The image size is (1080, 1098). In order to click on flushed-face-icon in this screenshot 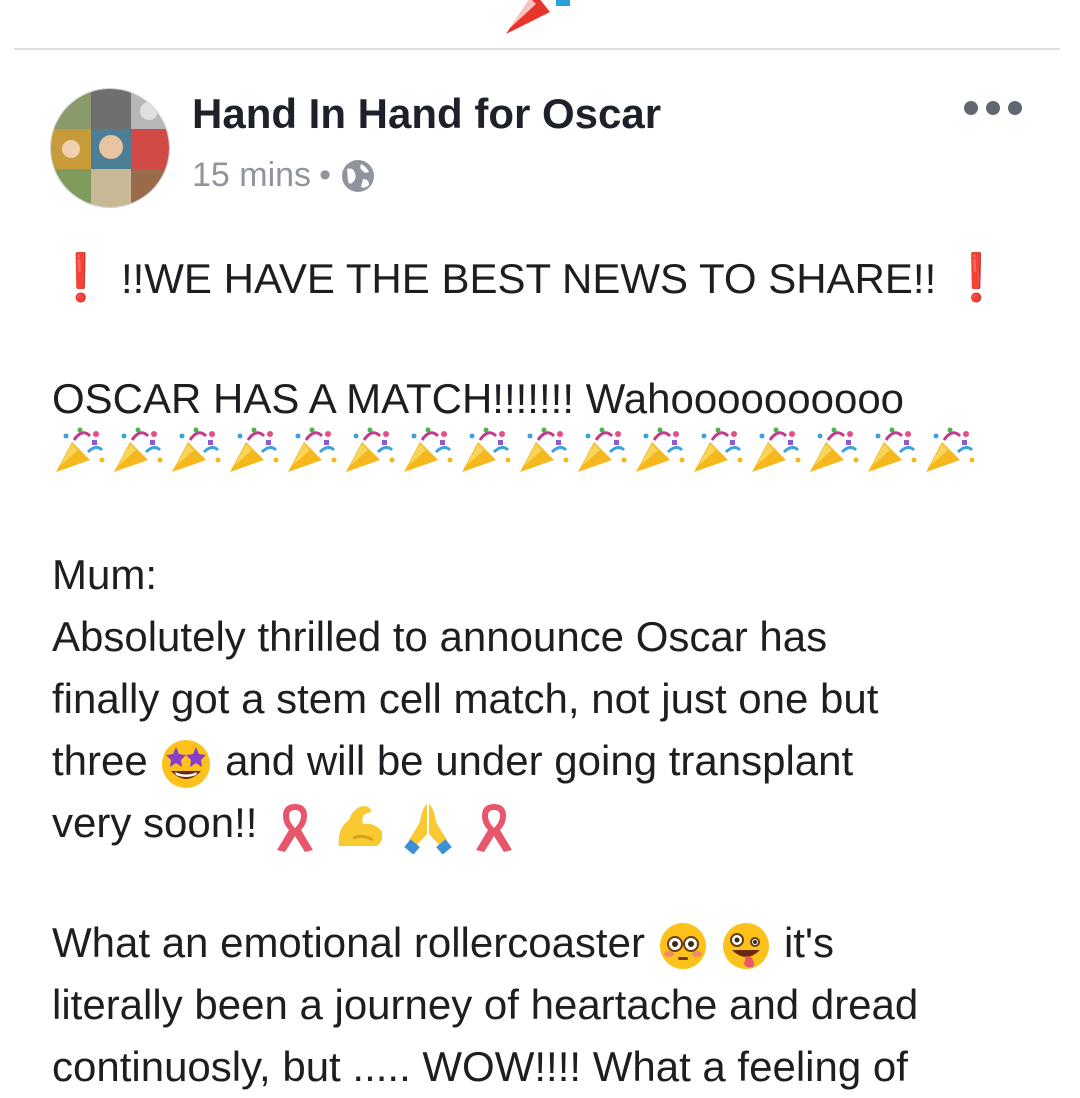, I will do `click(682, 945)`.